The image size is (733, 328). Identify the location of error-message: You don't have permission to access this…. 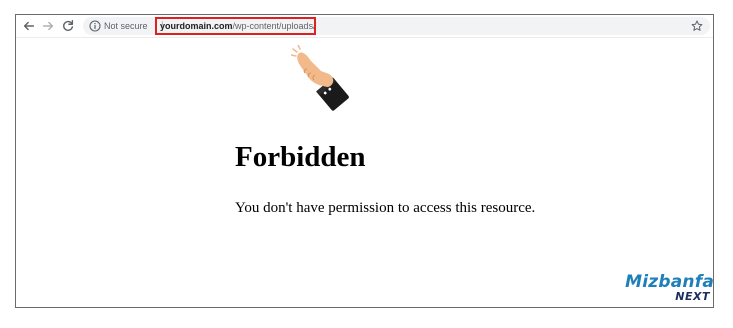
(385, 208).